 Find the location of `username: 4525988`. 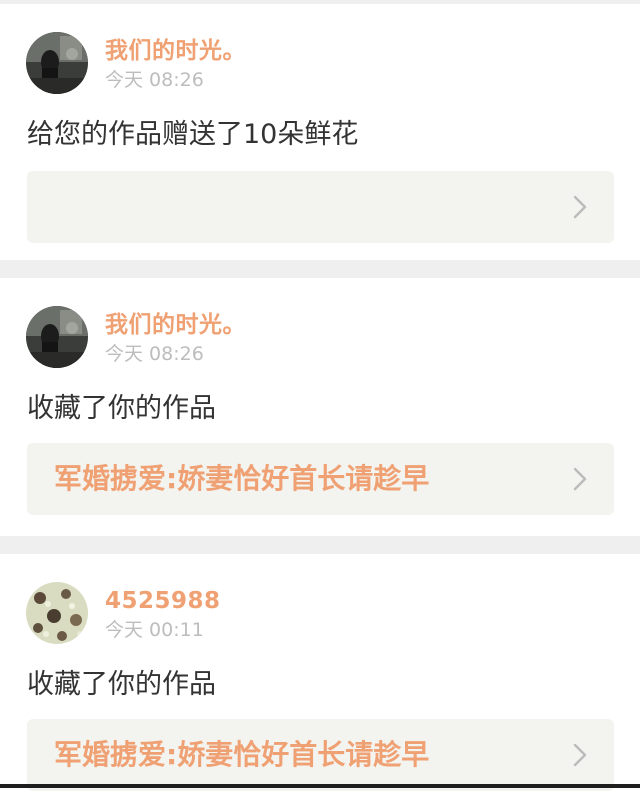

username: 4525988 is located at coordinates (163, 601).